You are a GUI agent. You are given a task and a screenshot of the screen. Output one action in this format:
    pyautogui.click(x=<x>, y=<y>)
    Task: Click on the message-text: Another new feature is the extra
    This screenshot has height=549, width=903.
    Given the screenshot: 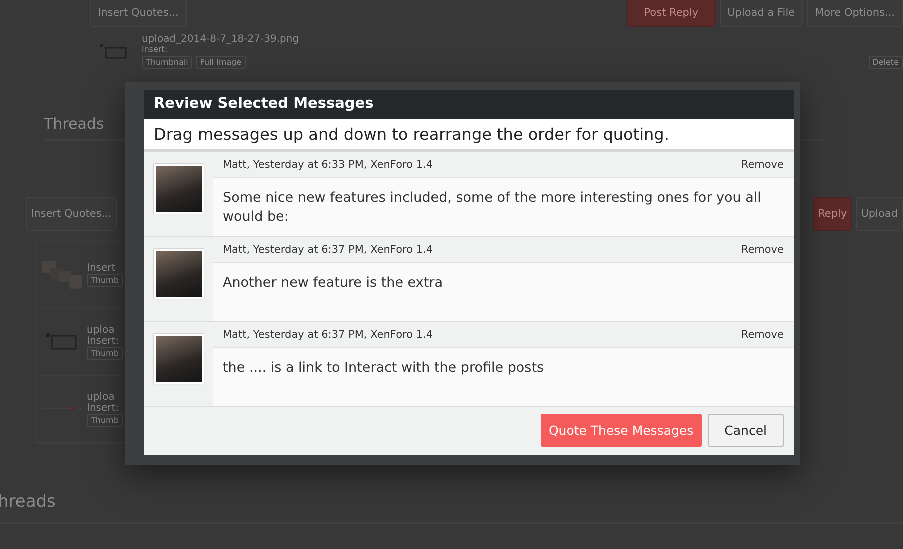 What is the action you would take?
    pyautogui.click(x=333, y=283)
    